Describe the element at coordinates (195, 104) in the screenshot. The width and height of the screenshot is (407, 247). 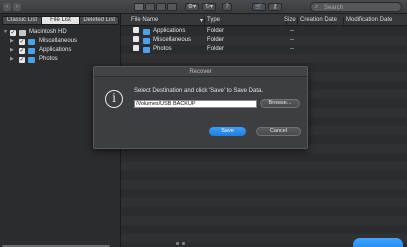
I see `destination-path-field: /Volumes/USB BACKUP` at that location.